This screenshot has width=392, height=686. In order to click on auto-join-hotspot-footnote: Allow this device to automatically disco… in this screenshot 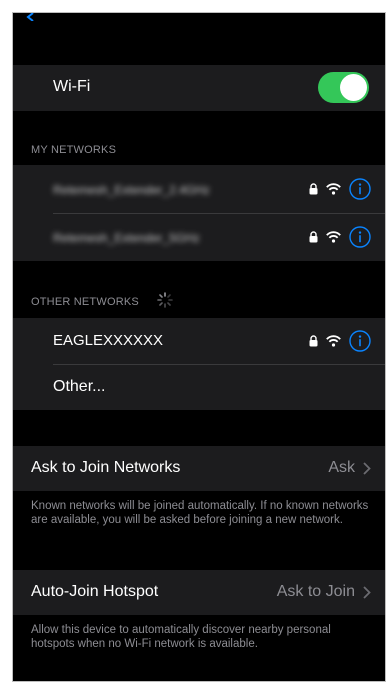, I will do `click(181, 637)`.